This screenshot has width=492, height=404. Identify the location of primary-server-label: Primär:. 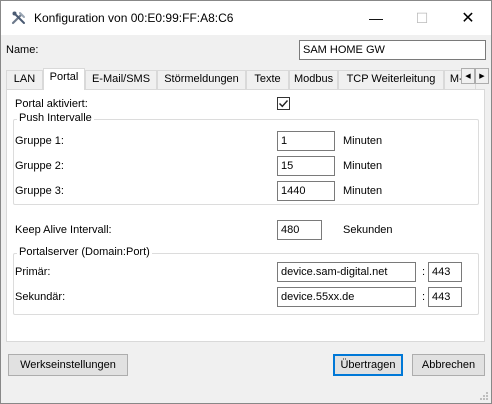
(33, 272).